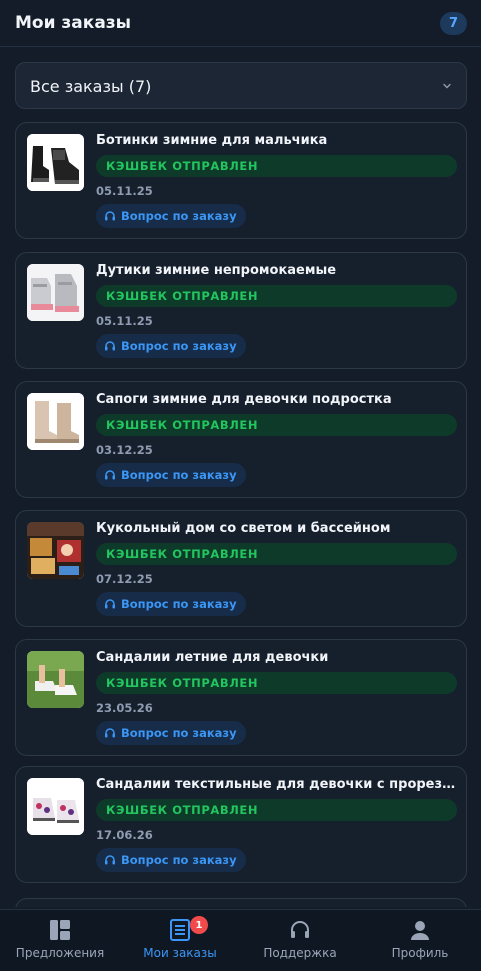 The image size is (481, 971). What do you see at coordinates (124, 835) in the screenshot?
I see `order-date: 17.06.26` at bounding box center [124, 835].